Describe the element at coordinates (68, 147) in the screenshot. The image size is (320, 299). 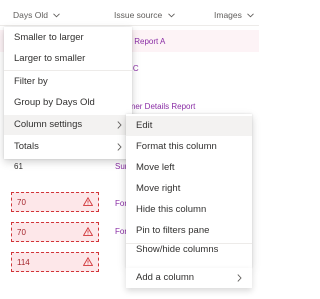
I see `menu-item-totals: Totals` at that location.